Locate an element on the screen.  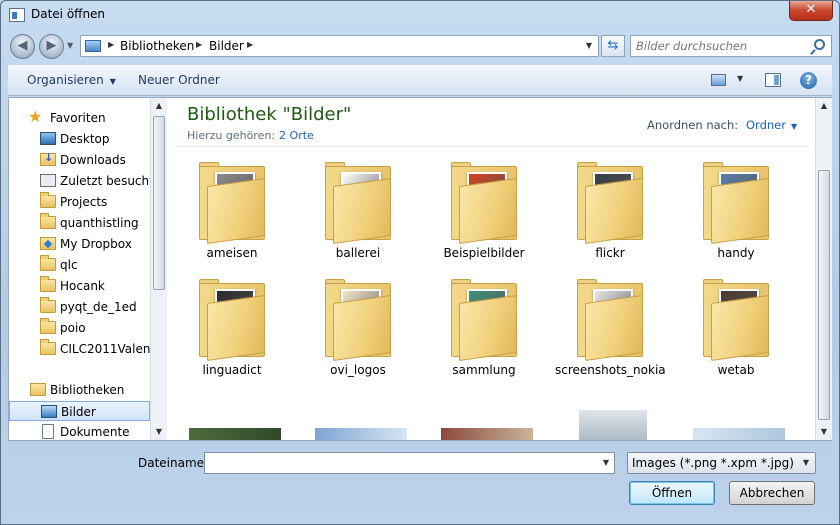
folder-item: Beispielbilder is located at coordinates (484, 209).